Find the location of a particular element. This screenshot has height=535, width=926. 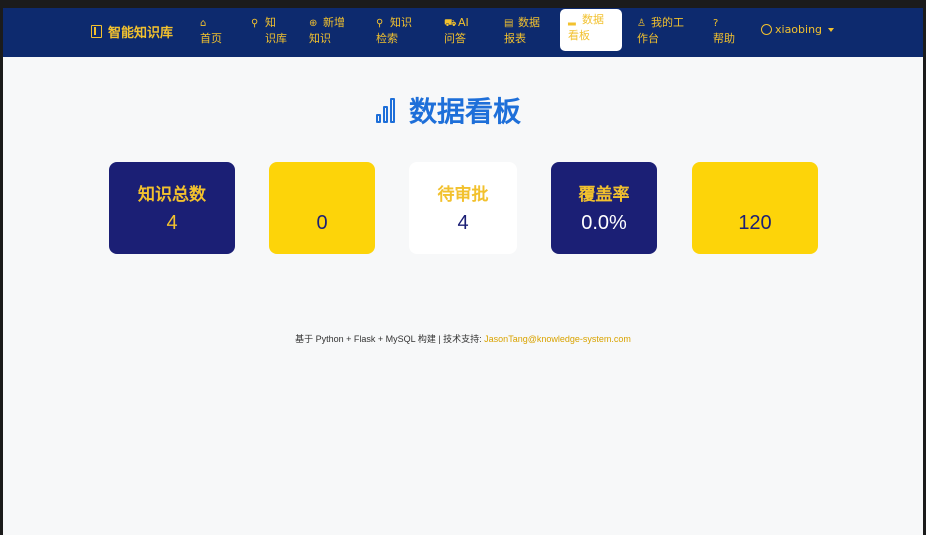

stat-card-coverage: 覆盖率 0.0% is located at coordinates (604, 208).